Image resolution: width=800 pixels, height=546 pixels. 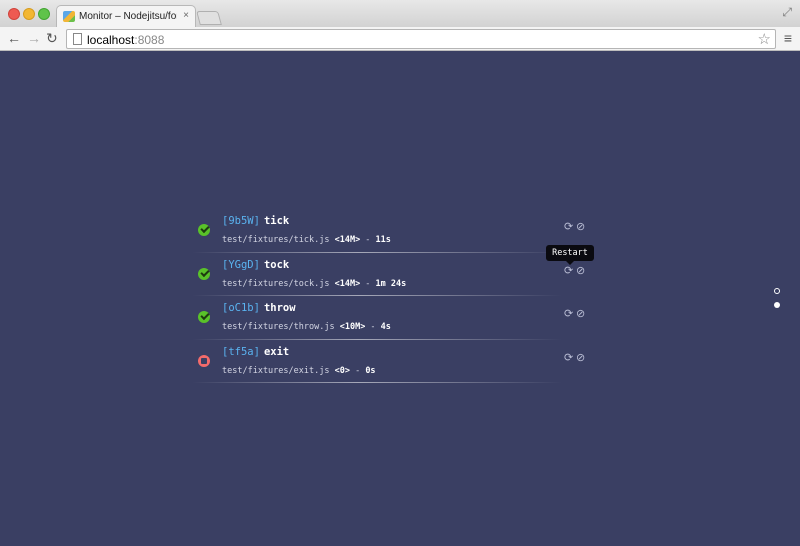 I want to click on tab-title: Monitor – Nodejitsu/forever, so click(x=128, y=16).